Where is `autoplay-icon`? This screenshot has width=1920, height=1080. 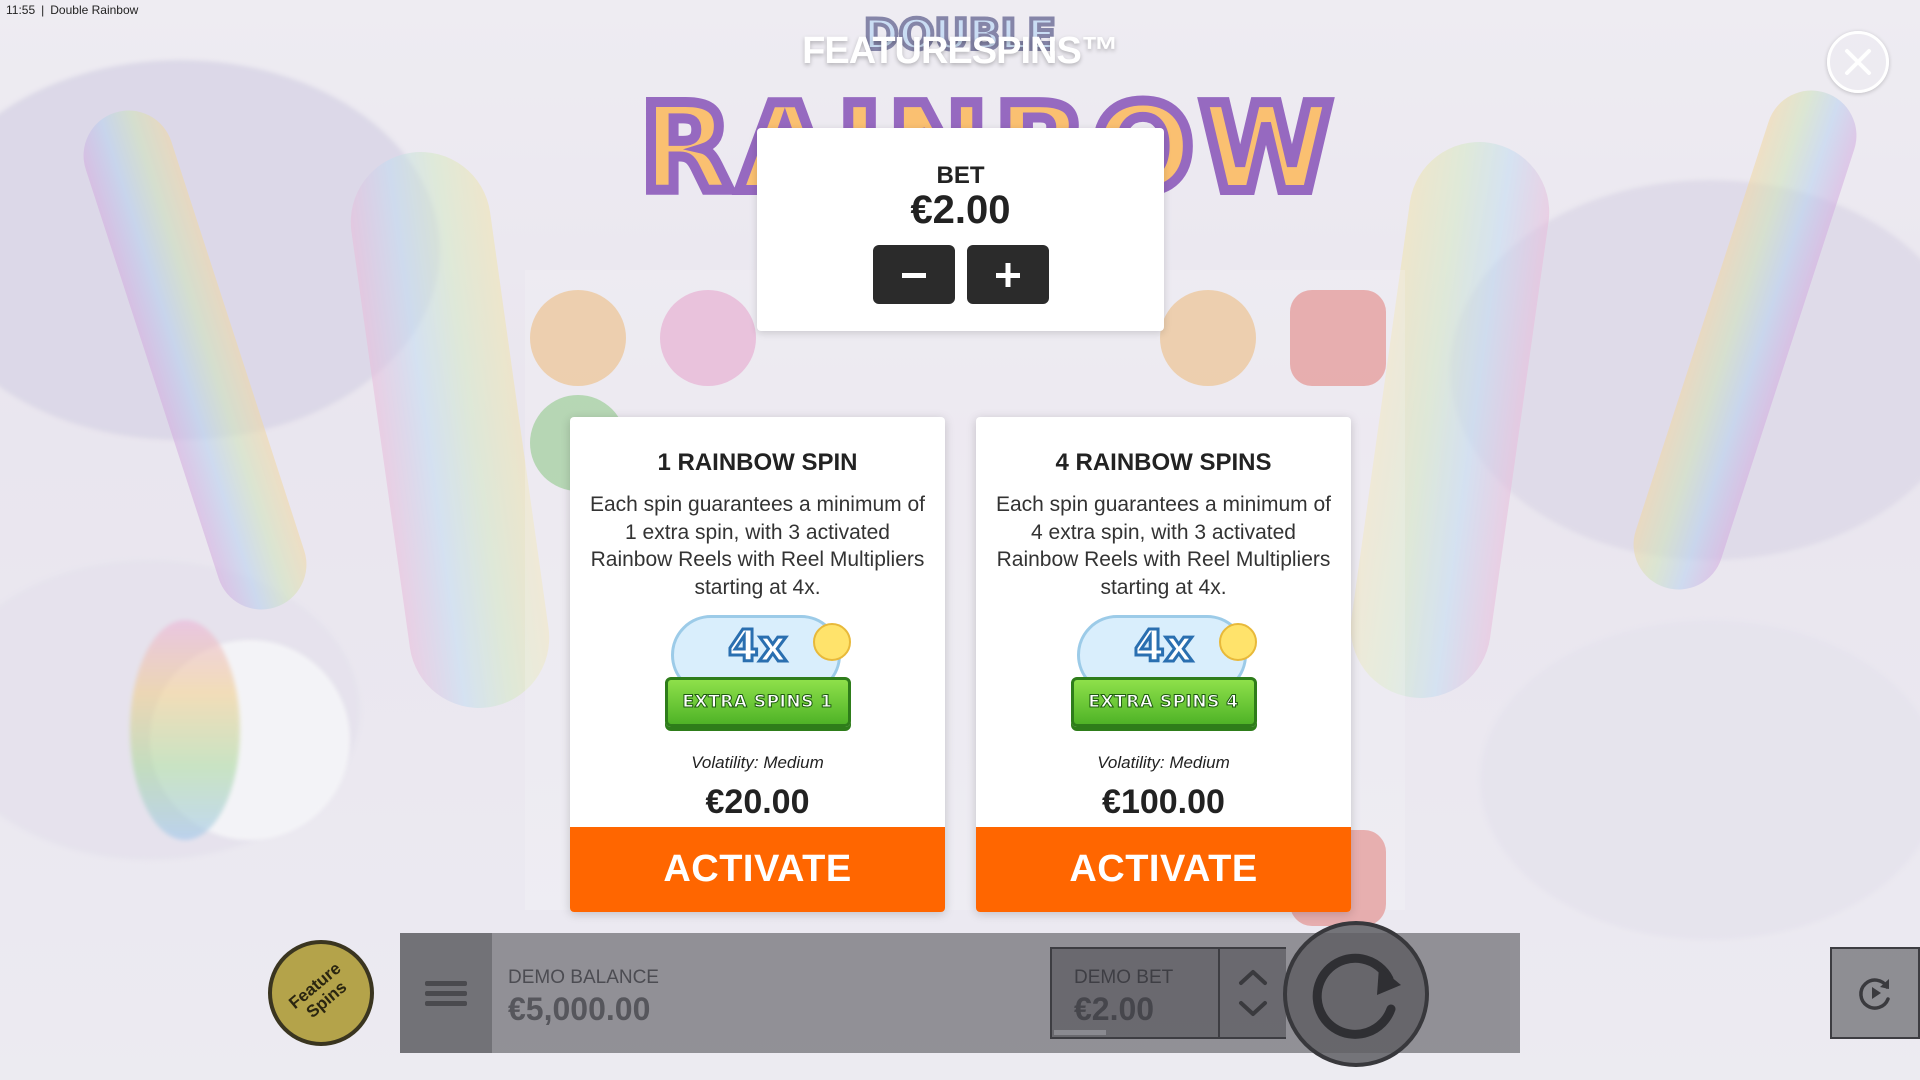
autoplay-icon is located at coordinates (1874, 994).